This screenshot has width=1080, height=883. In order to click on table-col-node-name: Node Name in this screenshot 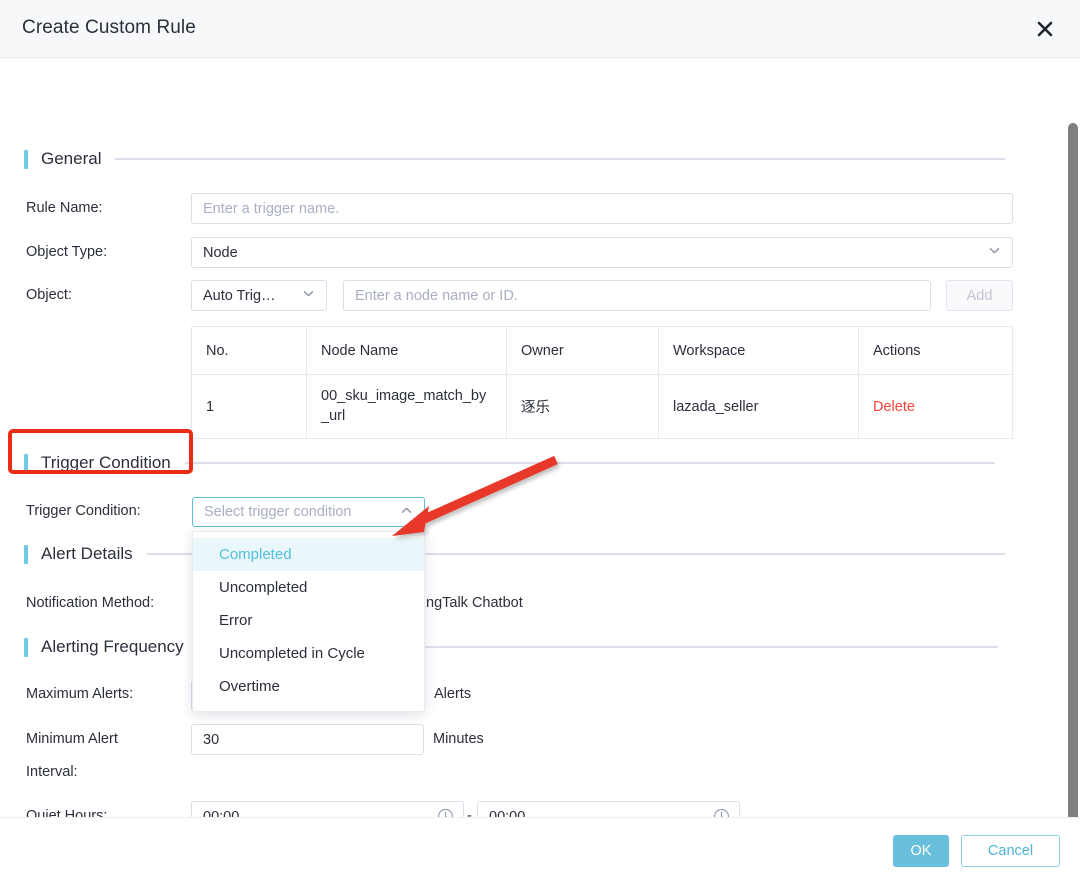, I will do `click(407, 350)`.